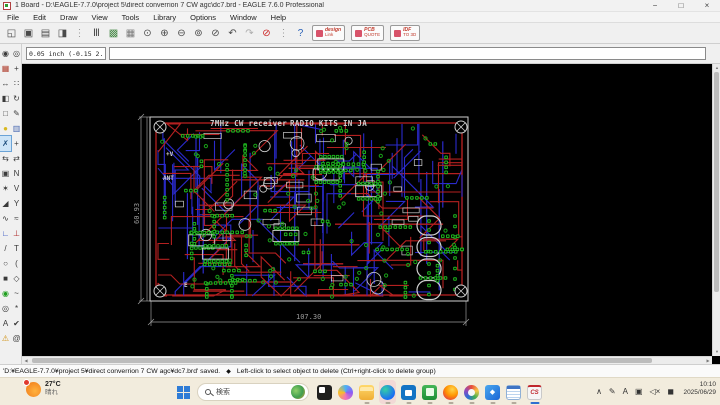  What do you see at coordinates (5, 323) in the screenshot?
I see `auto-tool: A` at bounding box center [5, 323].